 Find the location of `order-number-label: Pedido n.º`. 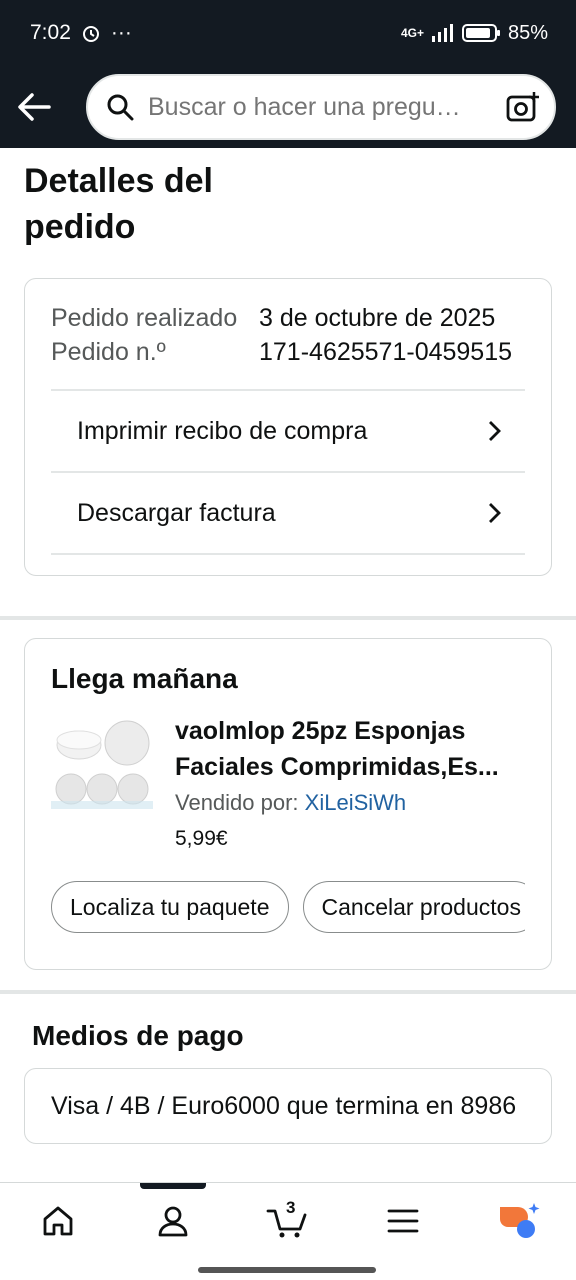

order-number-label: Pedido n.º is located at coordinates (108, 352).